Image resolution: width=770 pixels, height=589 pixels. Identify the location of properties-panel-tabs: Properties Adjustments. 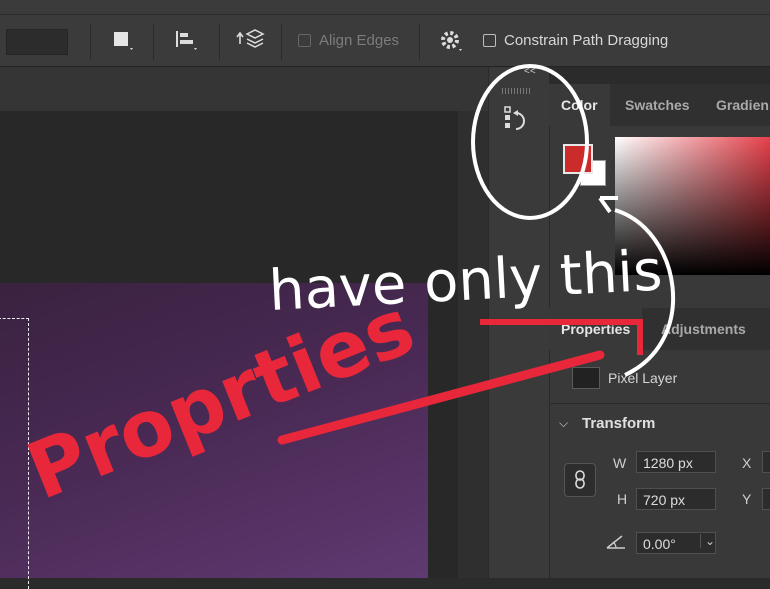
(659, 329).